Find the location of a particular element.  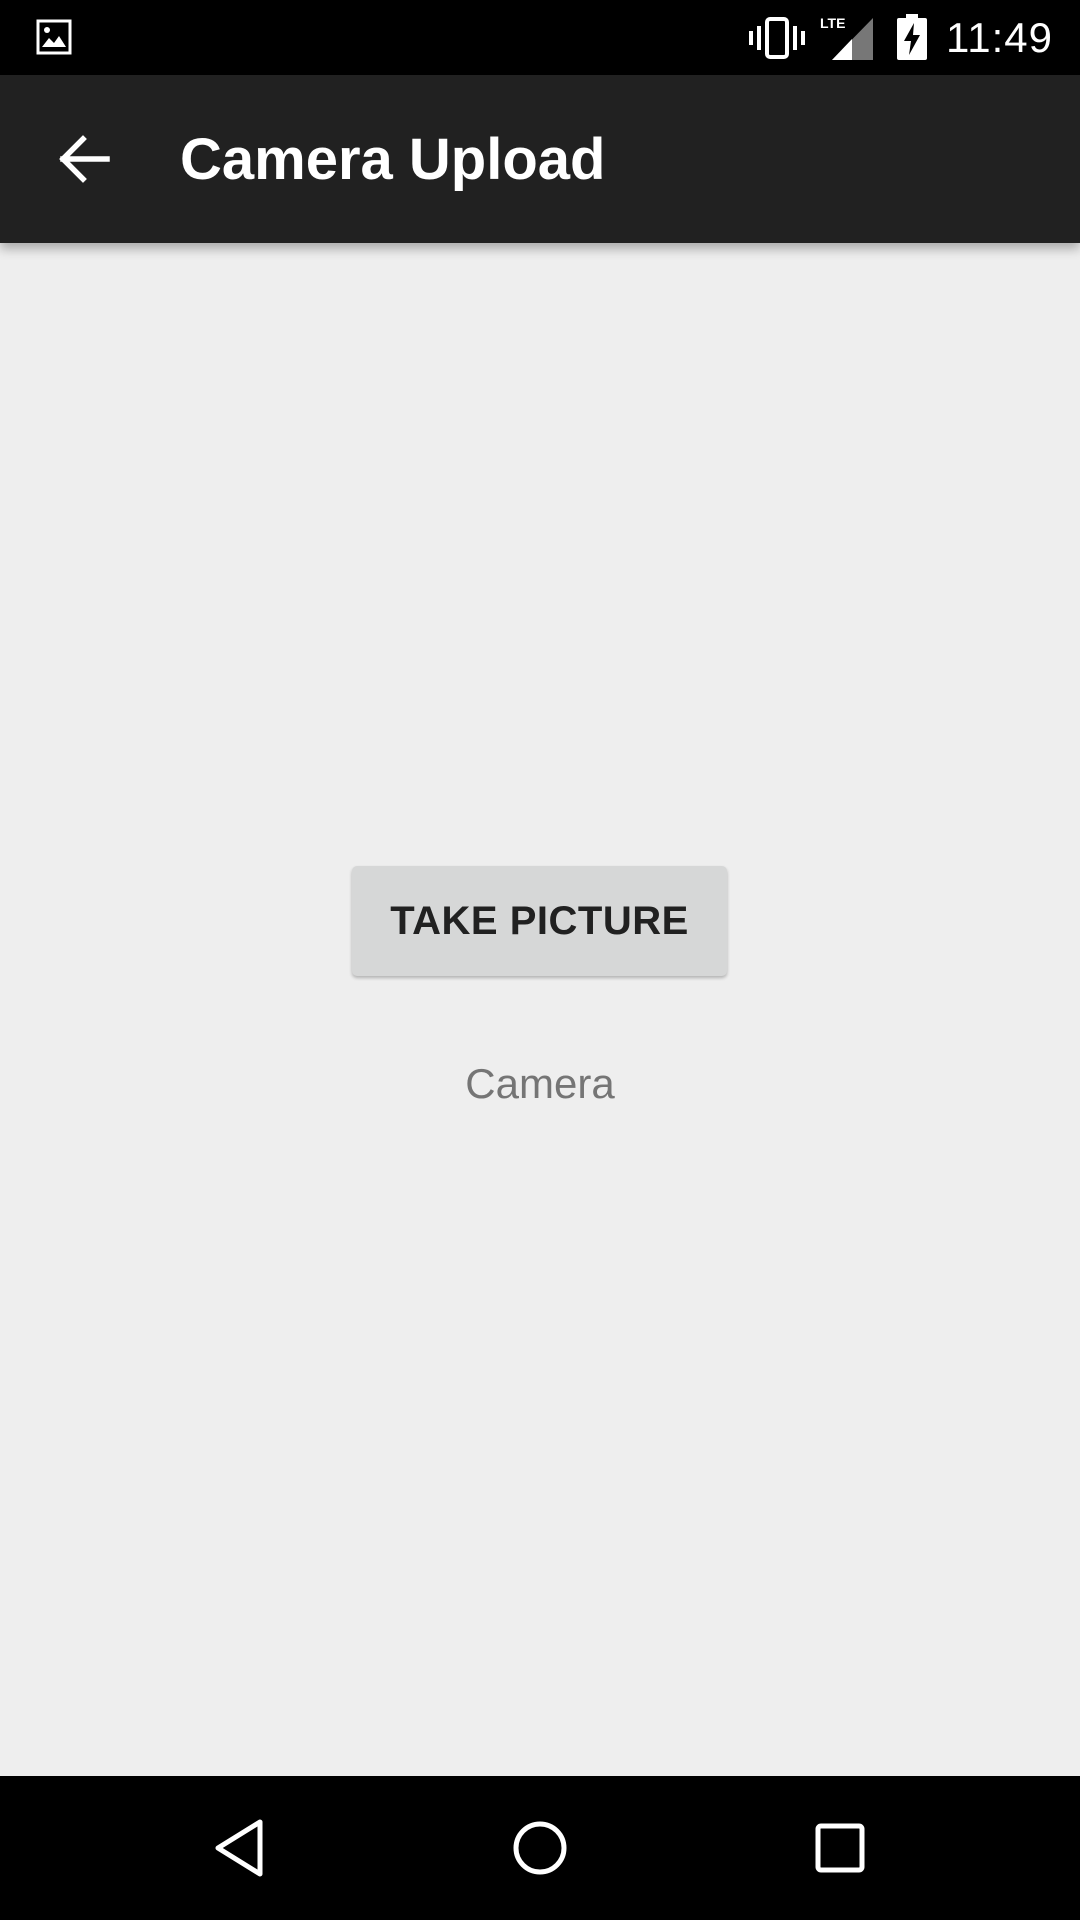

nav-recents-icon is located at coordinates (840, 1848).